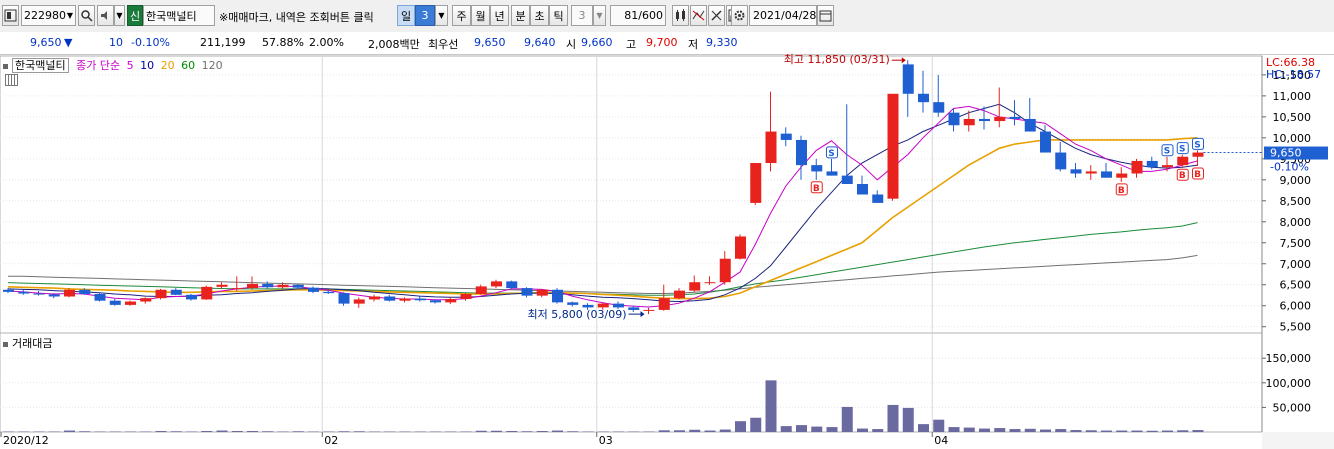  What do you see at coordinates (1286, 153) in the screenshot?
I see `current-price-tag-label: 9,650` at bounding box center [1286, 153].